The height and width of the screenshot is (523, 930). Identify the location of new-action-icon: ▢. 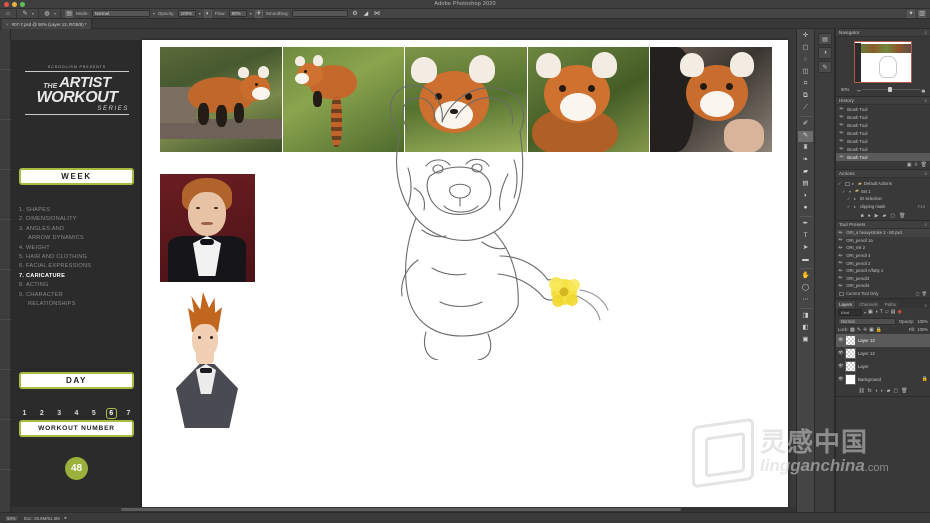
(892, 216).